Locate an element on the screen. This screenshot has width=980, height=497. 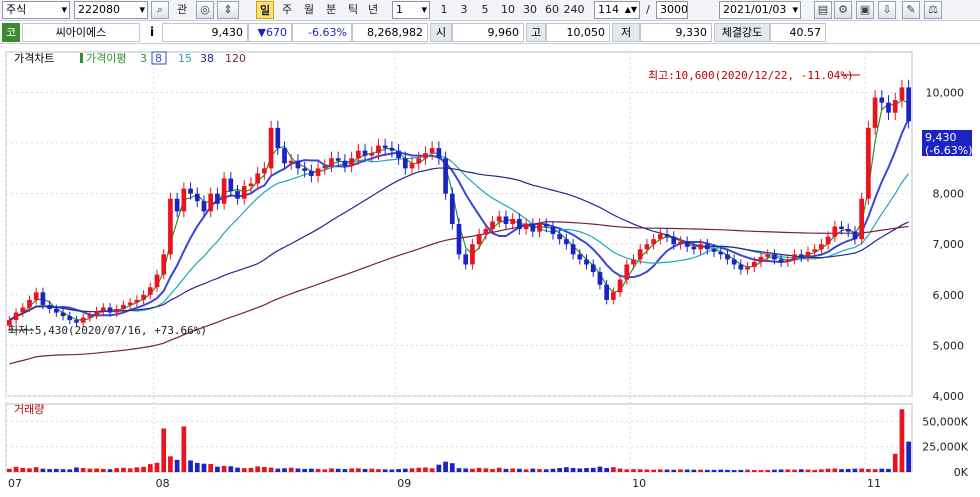
interval-select: 1 ▾ is located at coordinates (411, 10).